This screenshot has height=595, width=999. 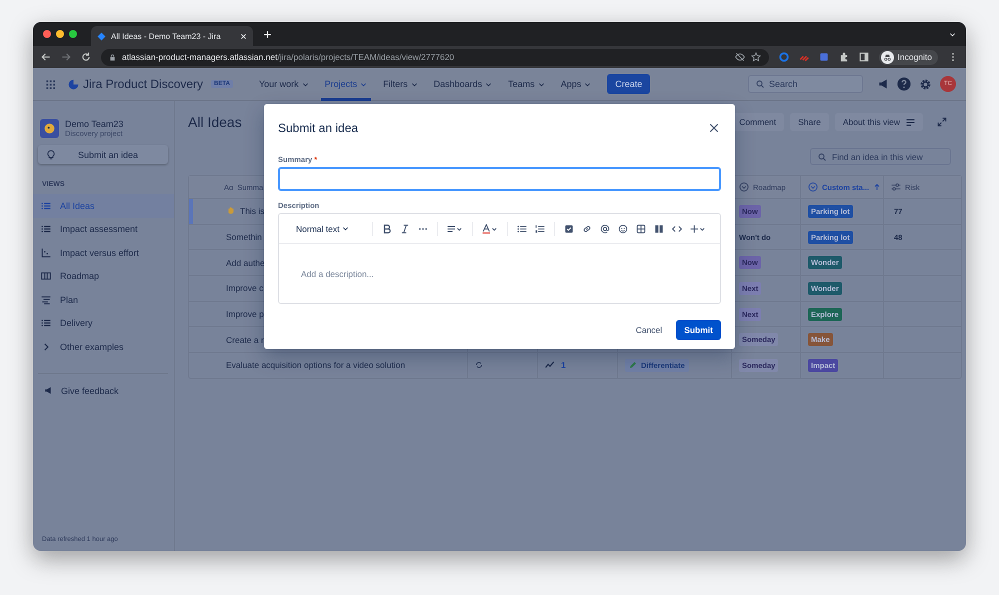 I want to click on text-style-dropdown: Normal text, so click(x=326, y=229).